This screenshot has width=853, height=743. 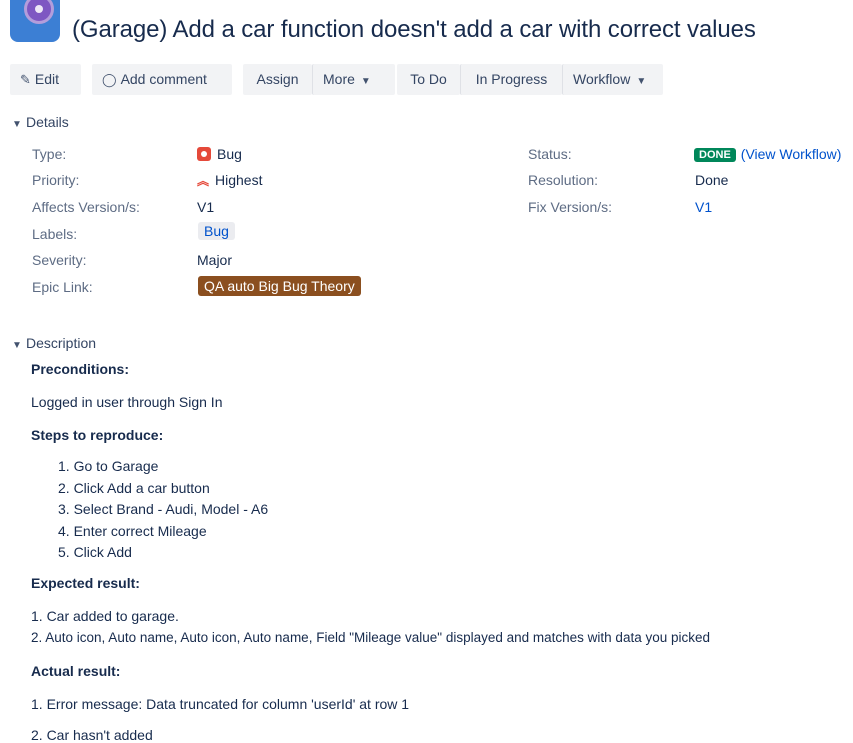 What do you see at coordinates (279, 286) in the screenshot?
I see `epic-link-chip: QA auto Big Bug Theory` at bounding box center [279, 286].